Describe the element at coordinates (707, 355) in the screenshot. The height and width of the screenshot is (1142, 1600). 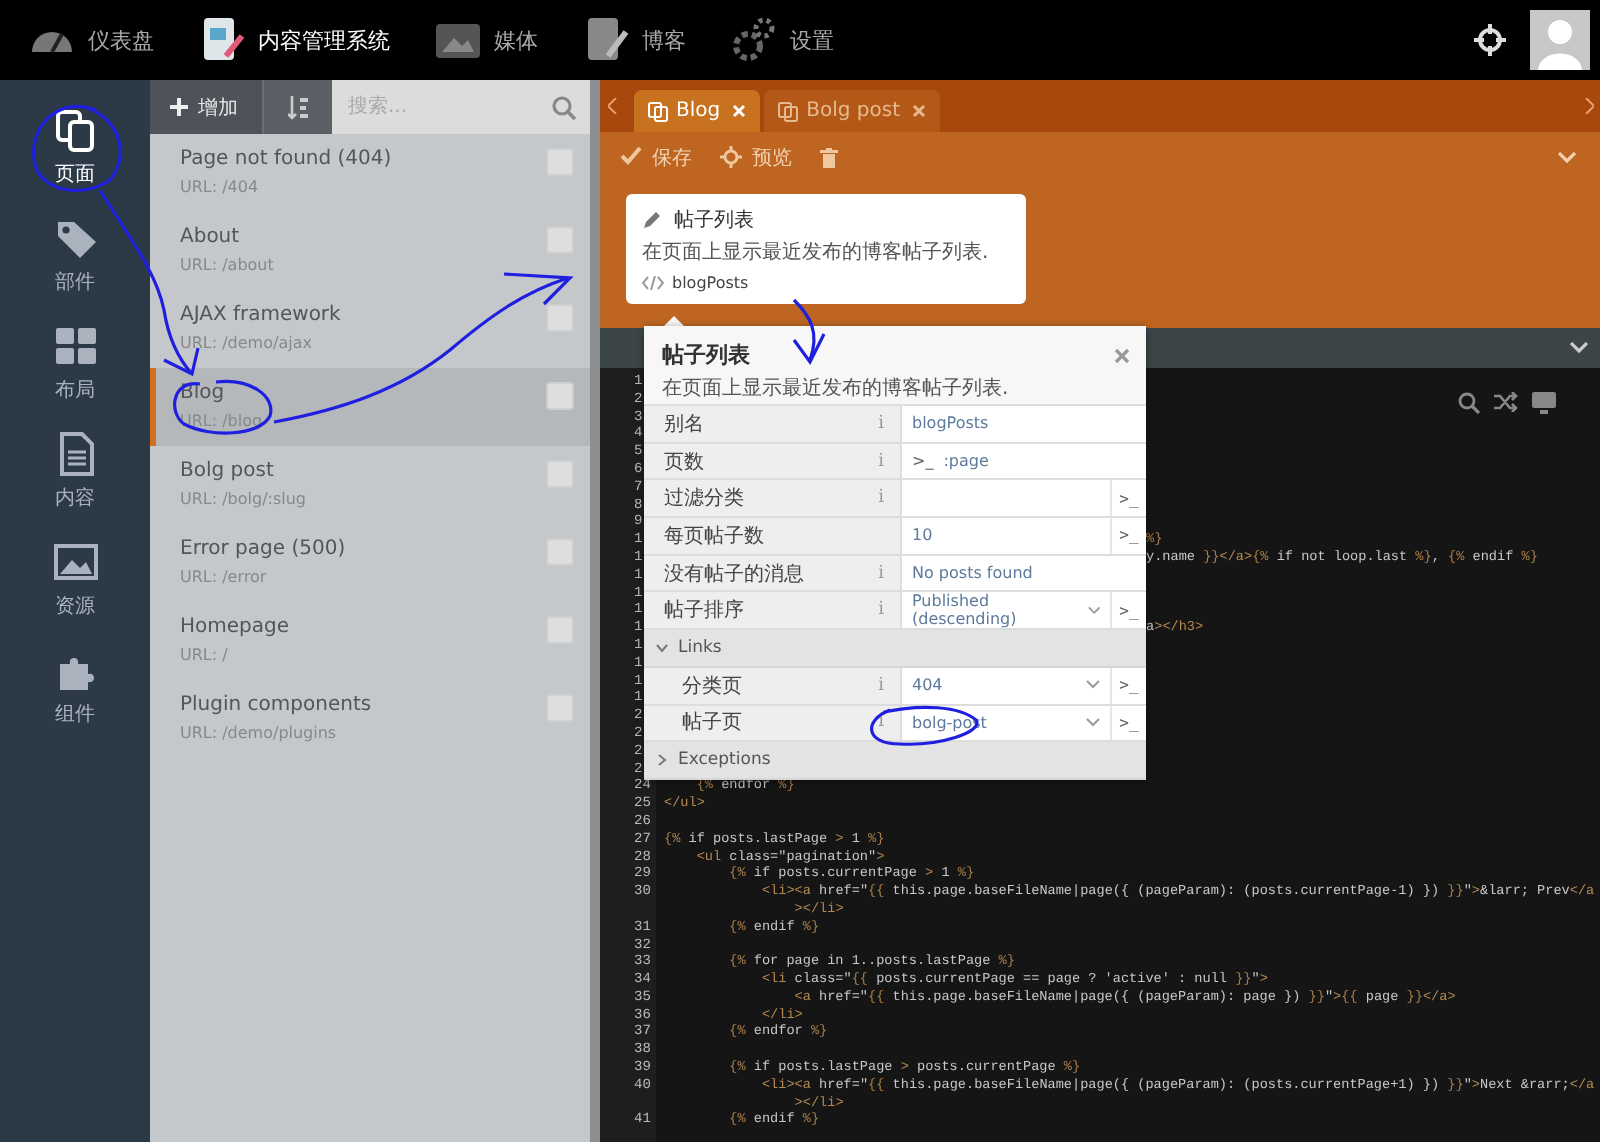
I see `inspector-title: 帖子列表` at that location.